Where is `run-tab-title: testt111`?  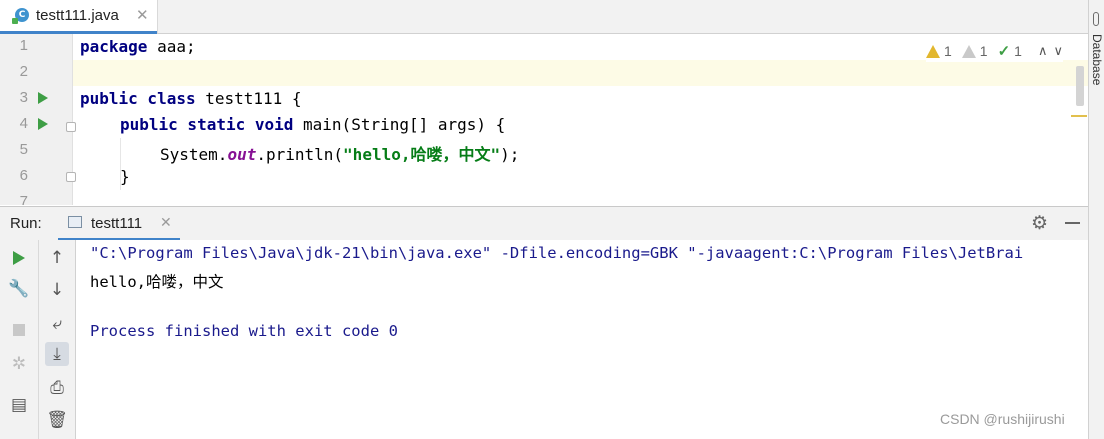
run-tab-title: testt111 is located at coordinates (117, 223).